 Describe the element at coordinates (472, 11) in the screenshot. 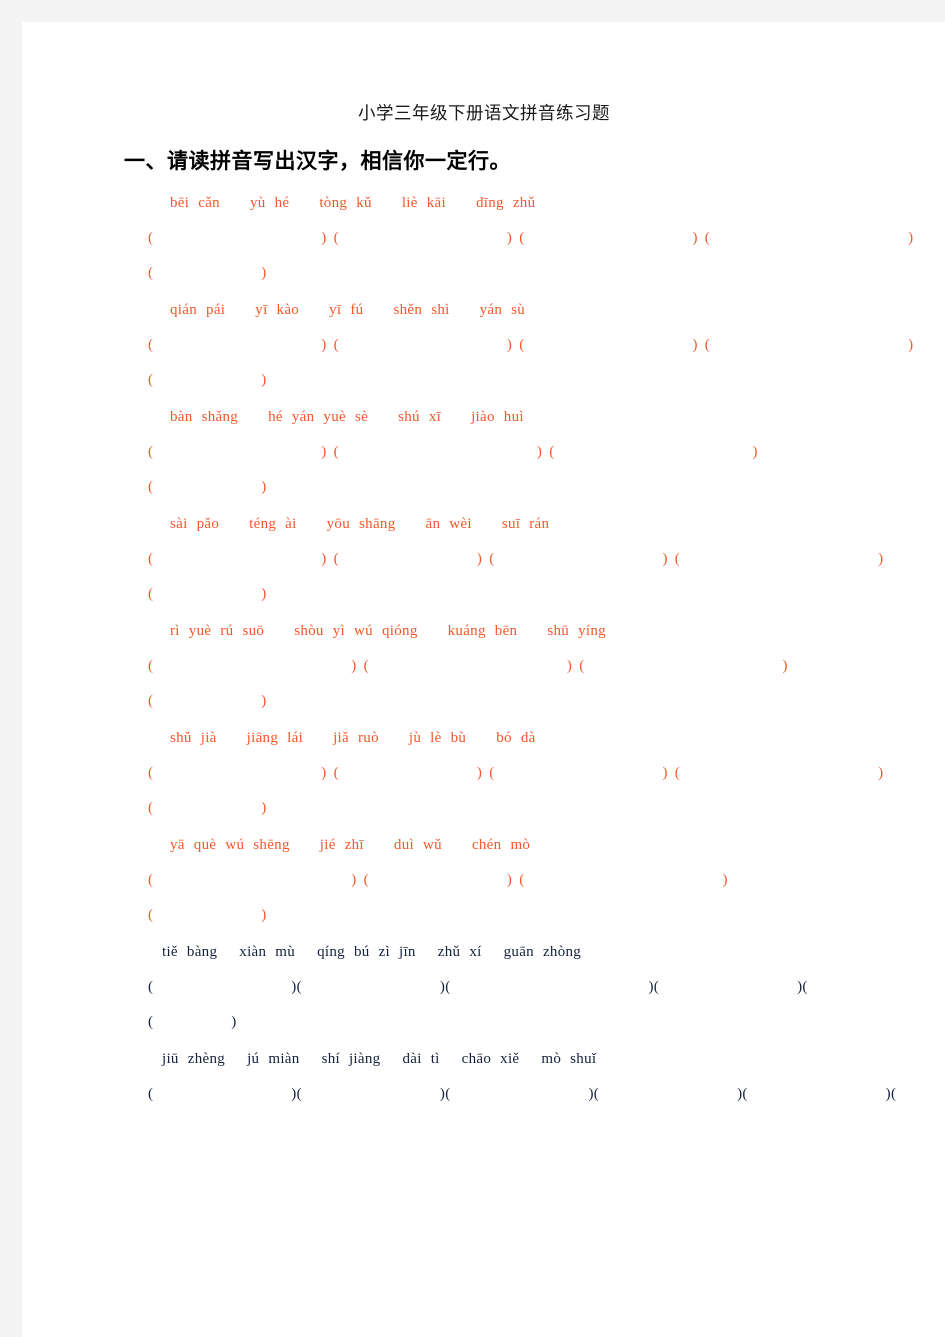

I see `page-gutter-top` at that location.